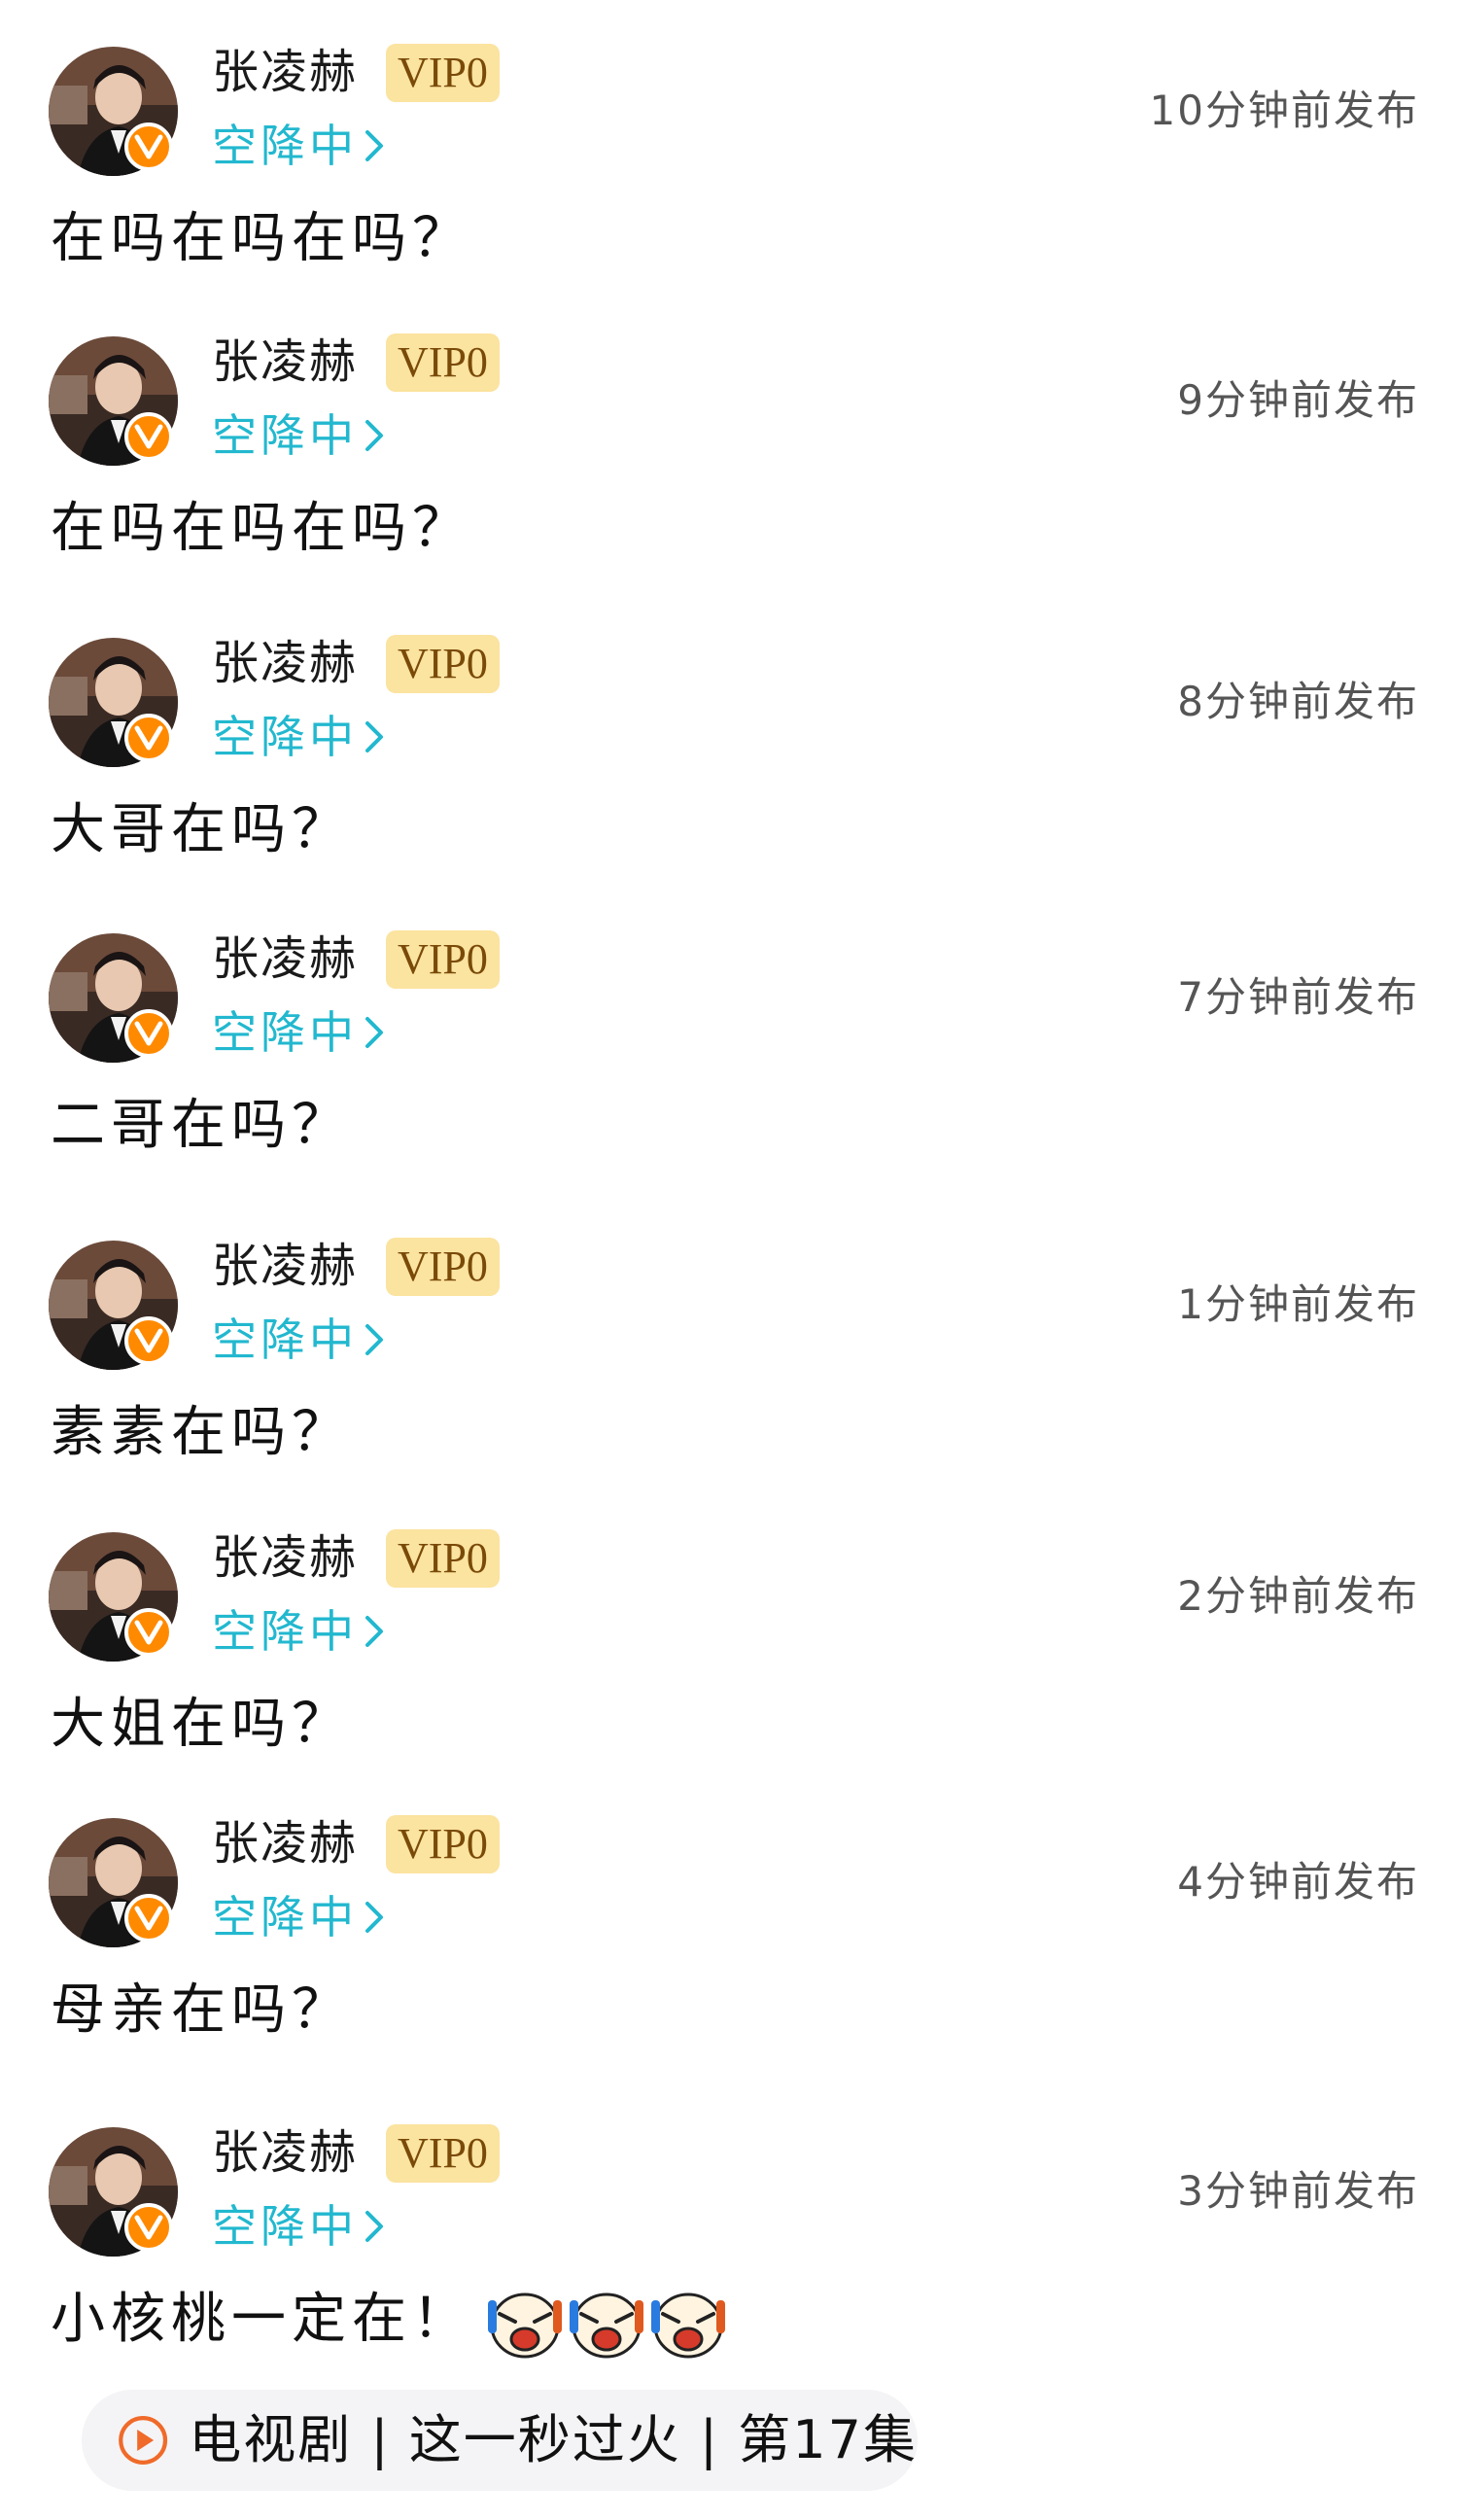 Image resolution: width=1458 pixels, height=2520 pixels. I want to click on post-message: 大姐在吗？, so click(201, 1724).